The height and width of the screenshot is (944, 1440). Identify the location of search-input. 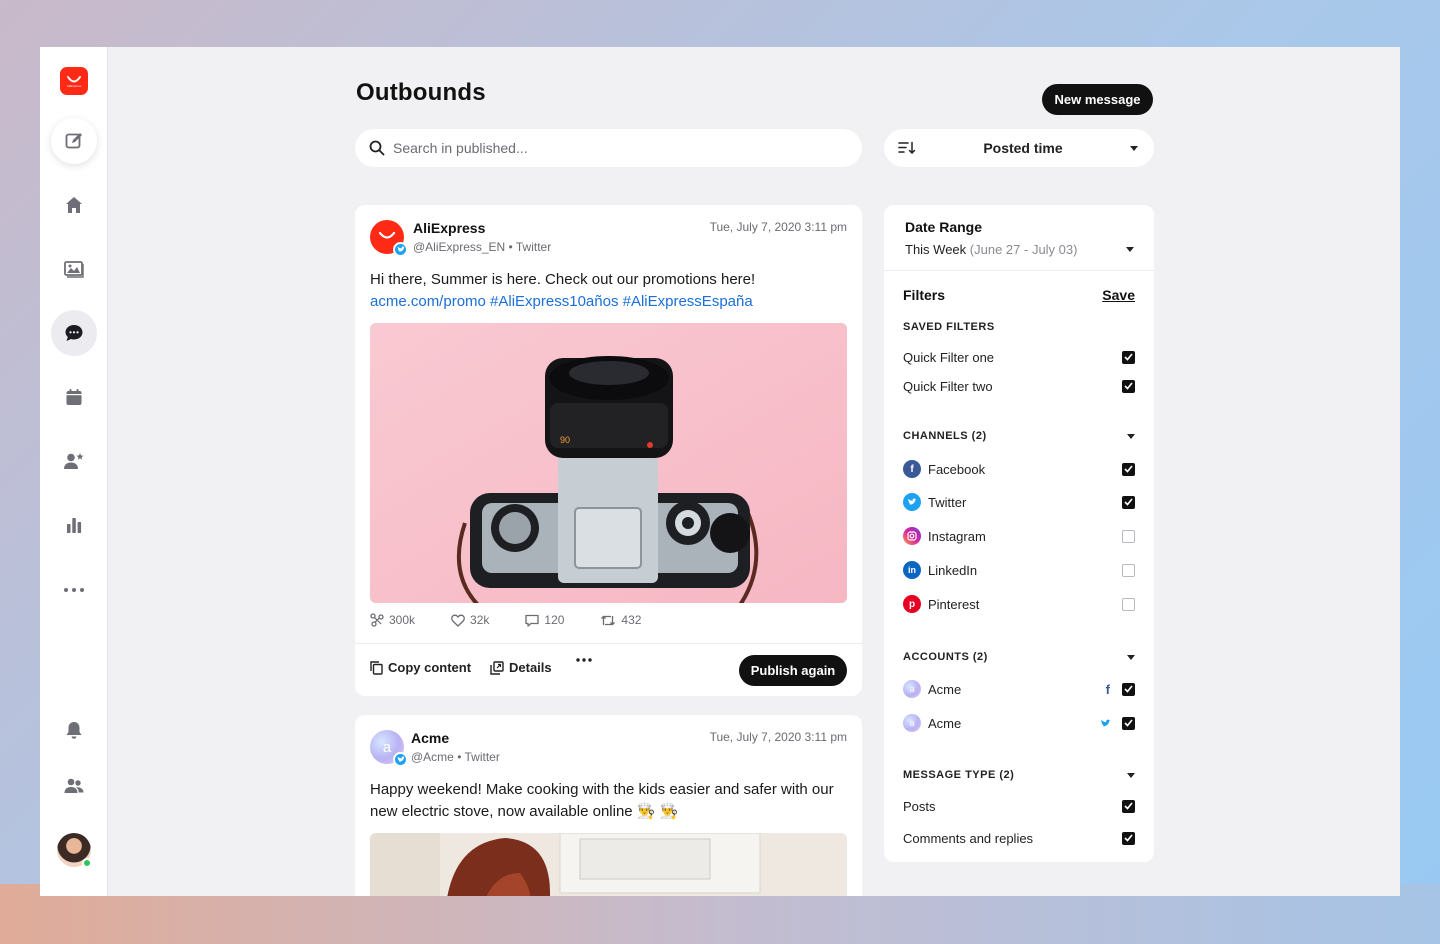
(613, 148).